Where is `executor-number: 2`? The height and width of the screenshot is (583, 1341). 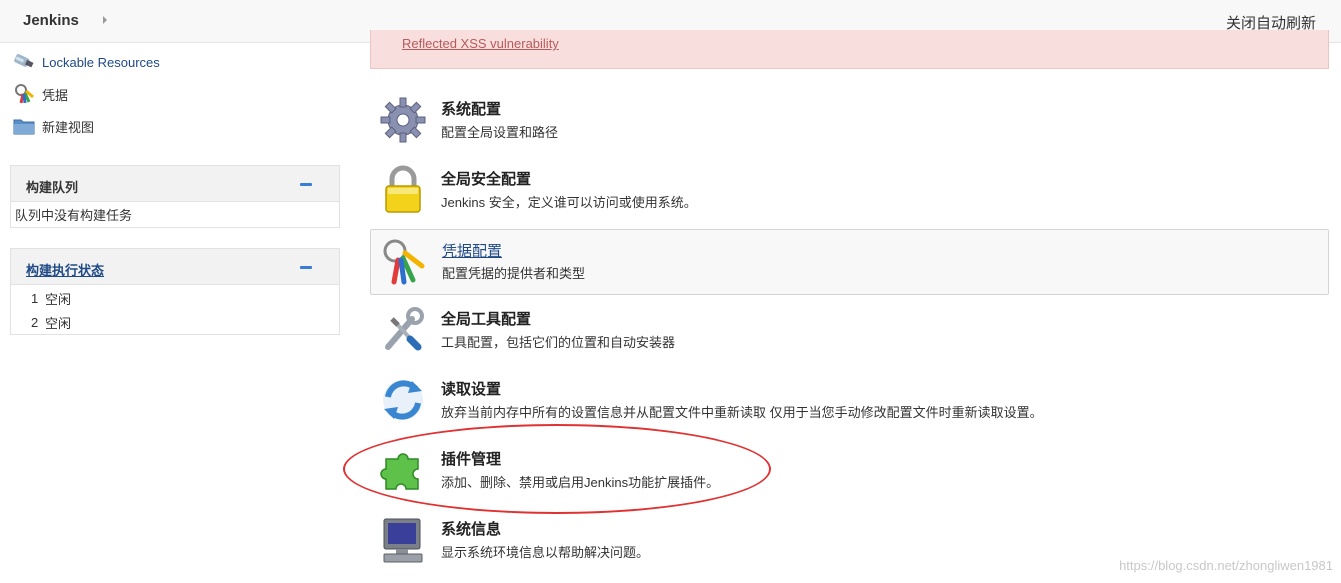
executor-number: 2 is located at coordinates (35, 322).